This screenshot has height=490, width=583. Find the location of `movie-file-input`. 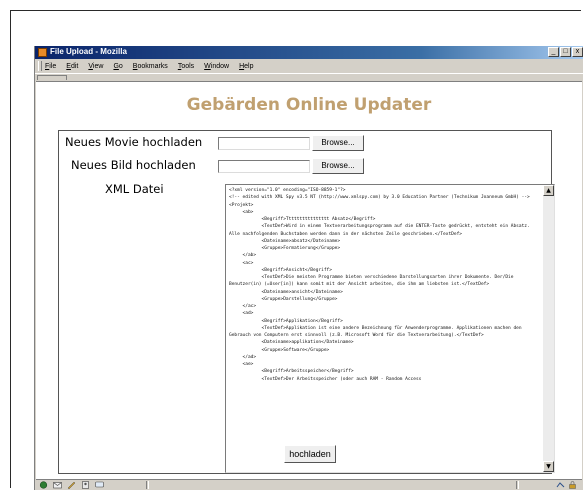

movie-file-input is located at coordinates (264, 143).